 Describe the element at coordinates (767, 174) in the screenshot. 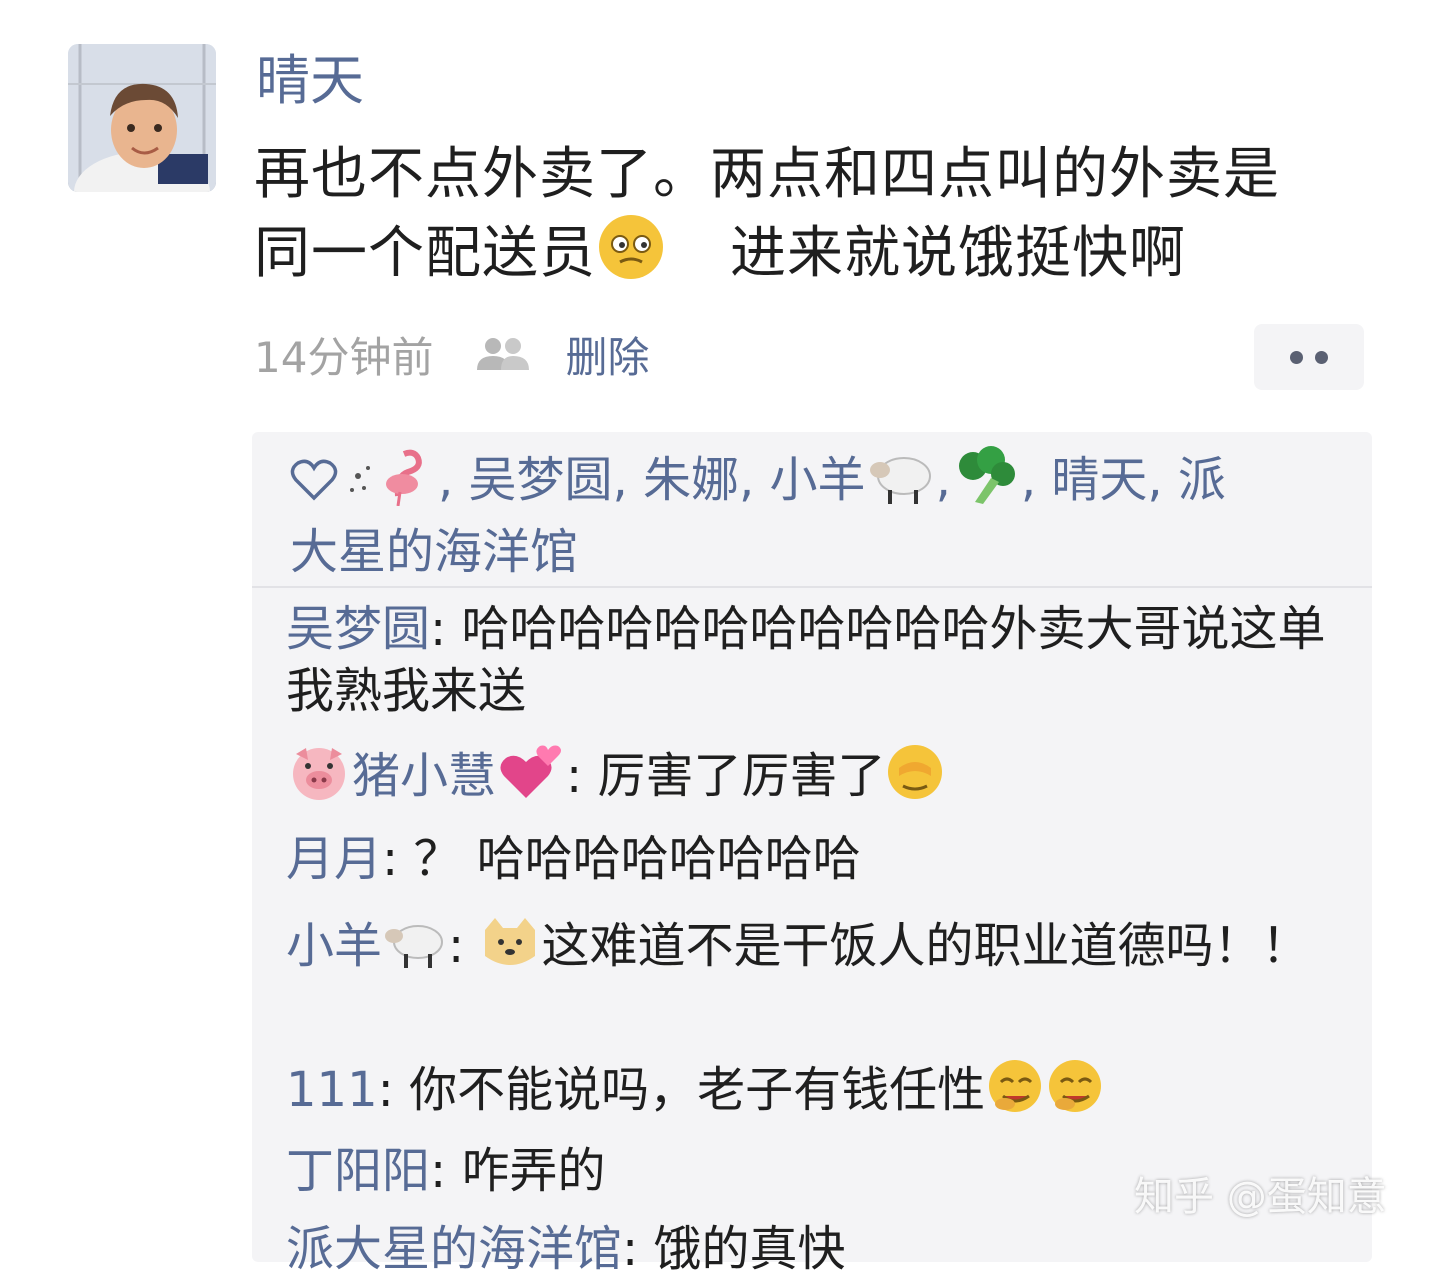

I see `post-text-line1: 再也不点外卖了。两点和四点叫的外卖是` at that location.